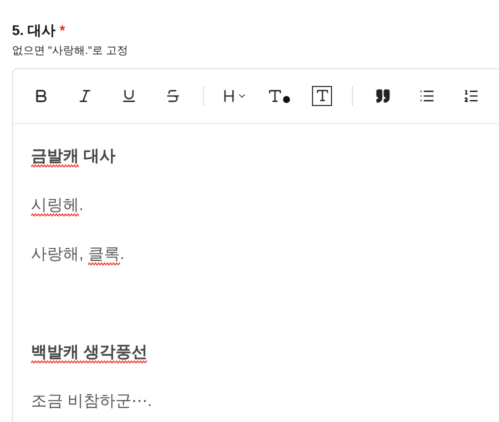  I want to click on field-title: 5. 대사, so click(34, 30).